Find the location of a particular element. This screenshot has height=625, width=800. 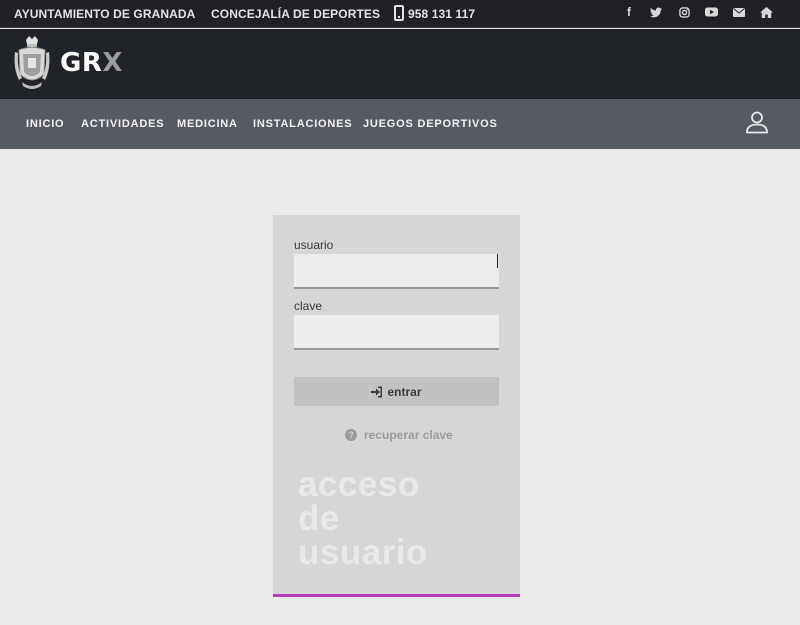

entrar-button: entrar is located at coordinates (396, 391).